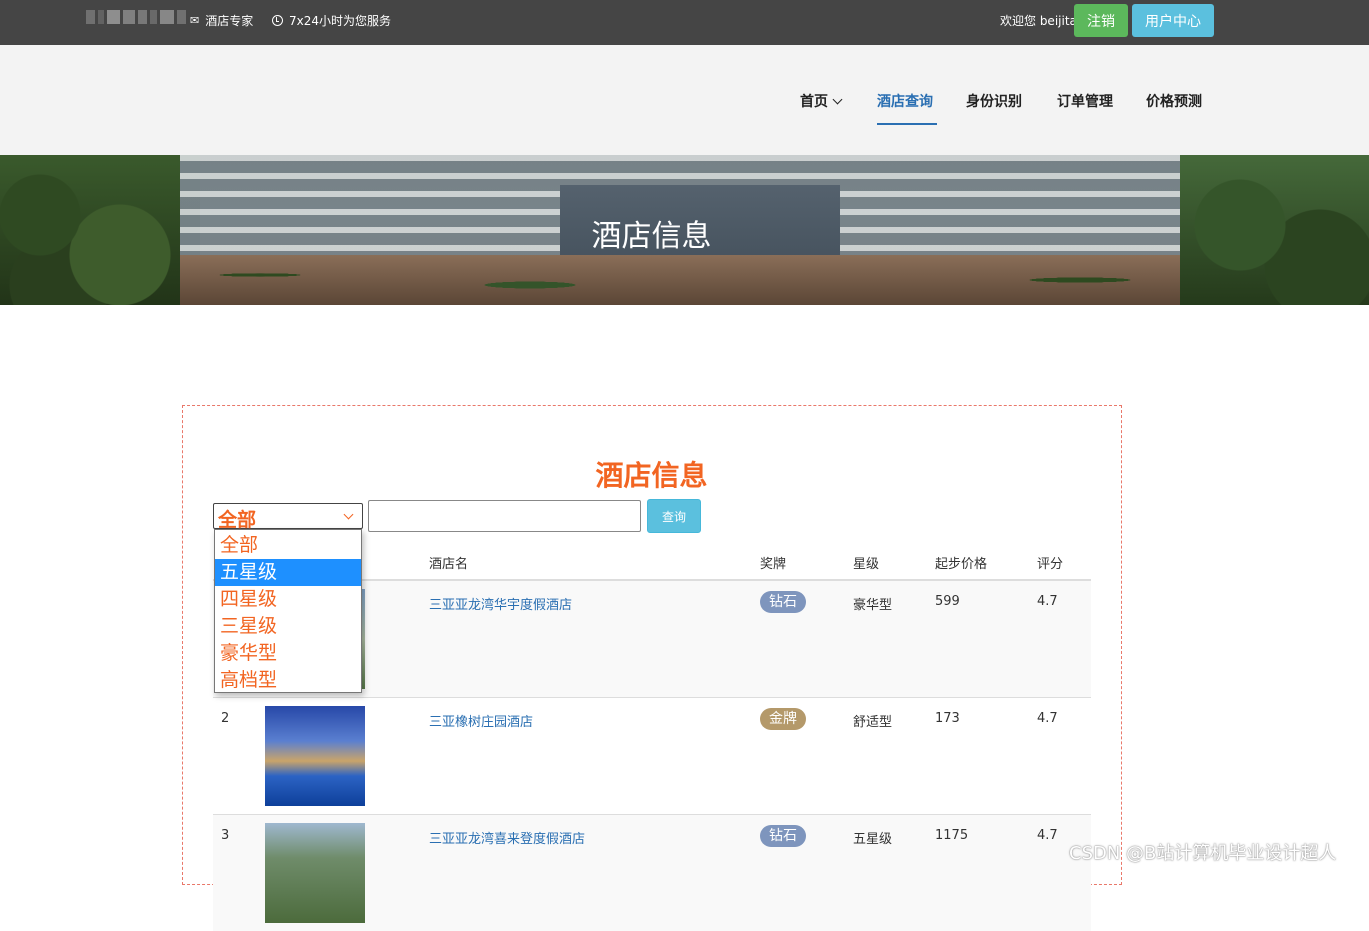  Describe the element at coordinates (994, 101) in the screenshot. I see `nav-item-identity: 身份识别` at that location.